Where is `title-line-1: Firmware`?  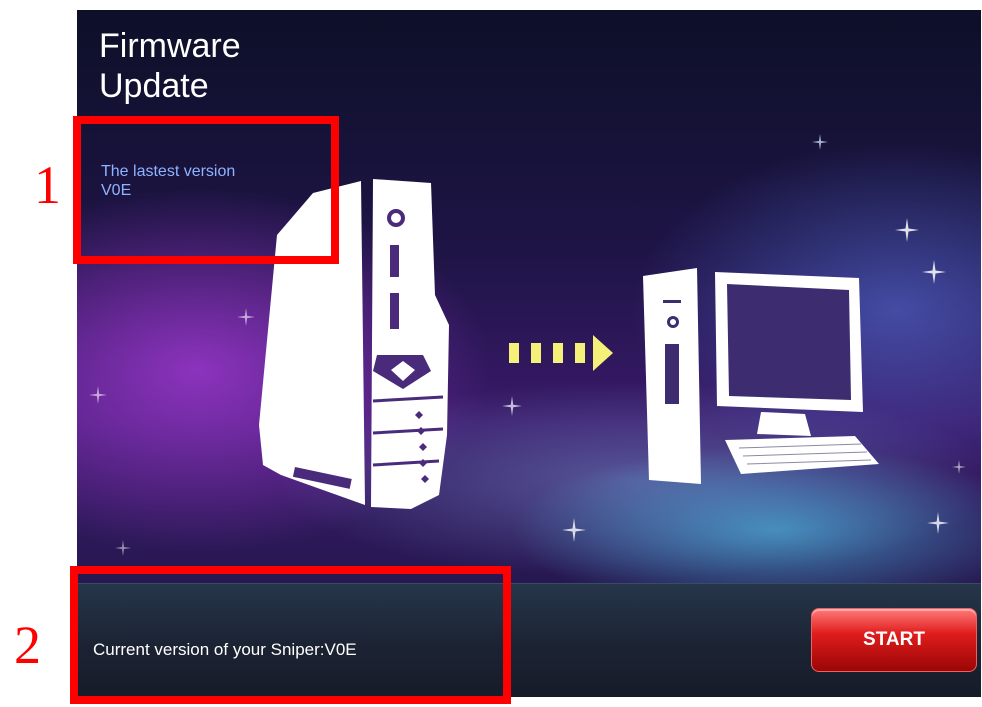 title-line-1: Firmware is located at coordinates (170, 46).